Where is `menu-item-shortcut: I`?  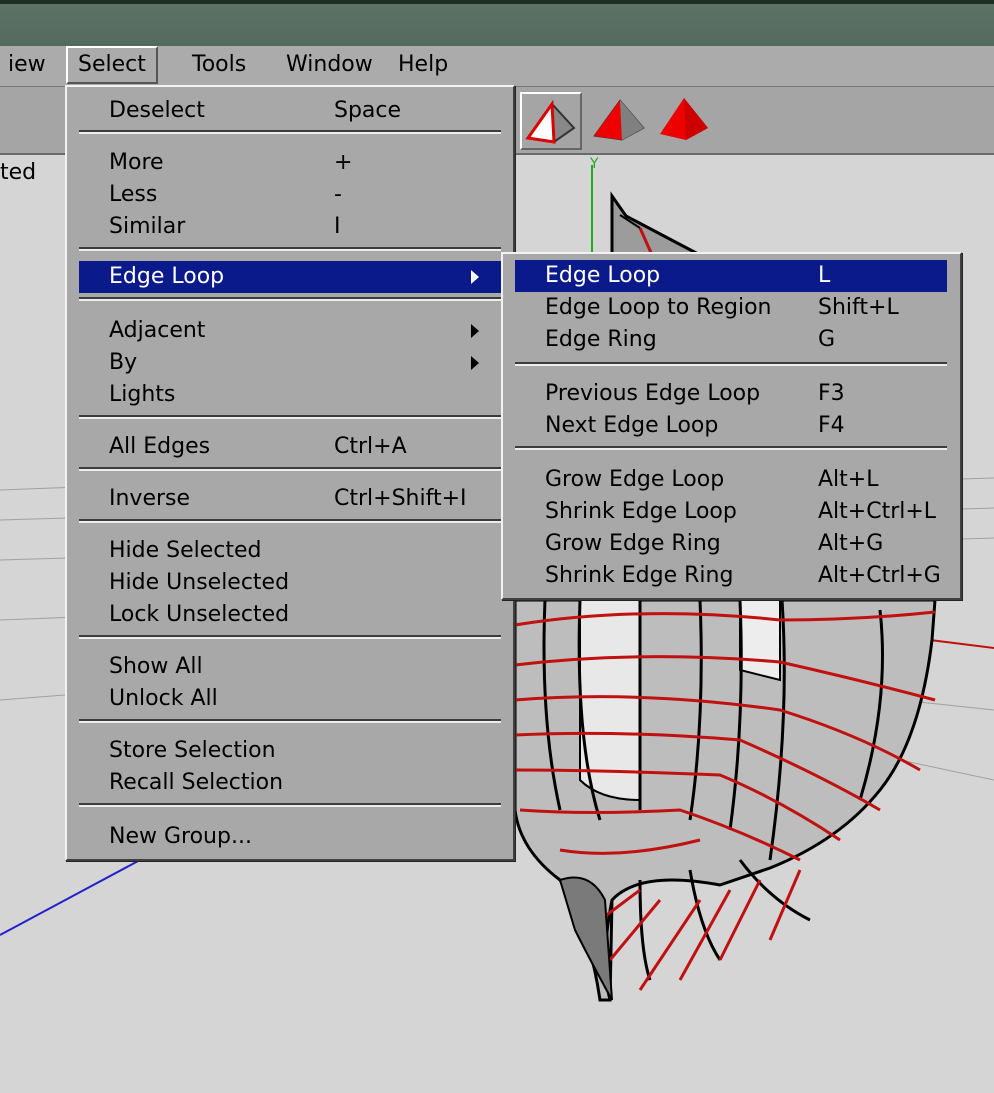 menu-item-shortcut: I is located at coordinates (337, 226).